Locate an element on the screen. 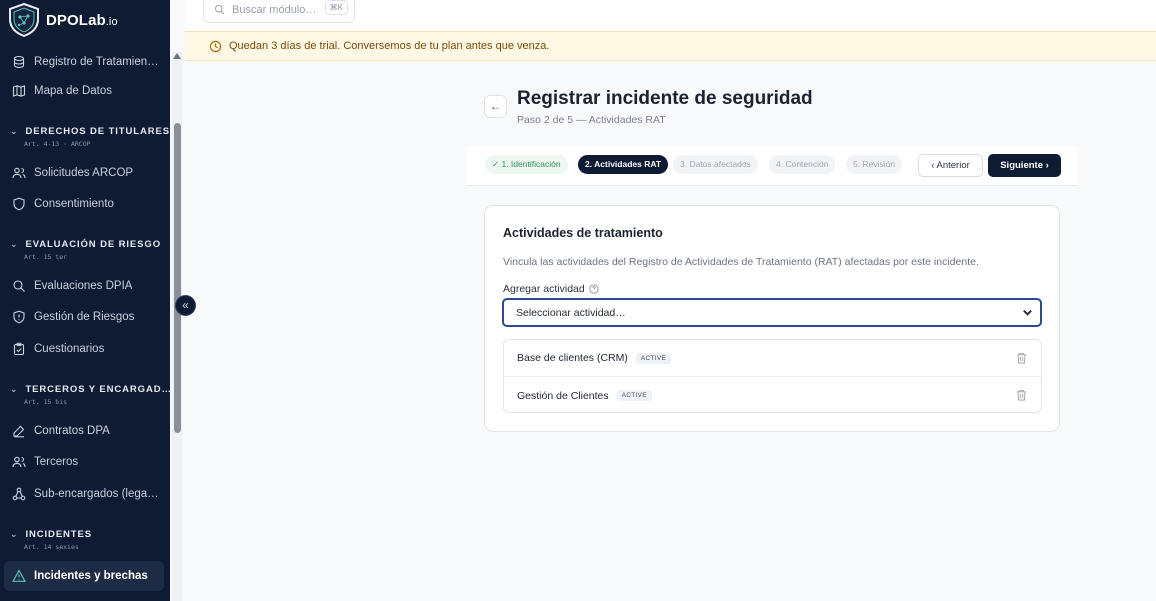  back-button: ← is located at coordinates (495, 106).